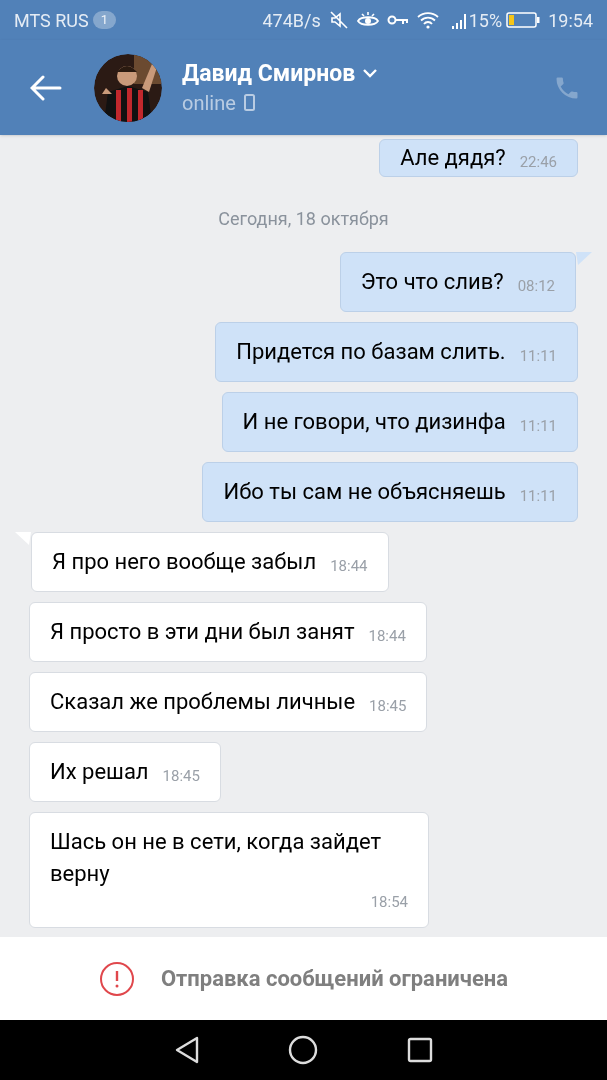 The width and height of the screenshot is (607, 1080). What do you see at coordinates (229, 870) in the screenshot?
I see `incoming-message: Шась он не в сети, когда зайдет верну 18:54` at bounding box center [229, 870].